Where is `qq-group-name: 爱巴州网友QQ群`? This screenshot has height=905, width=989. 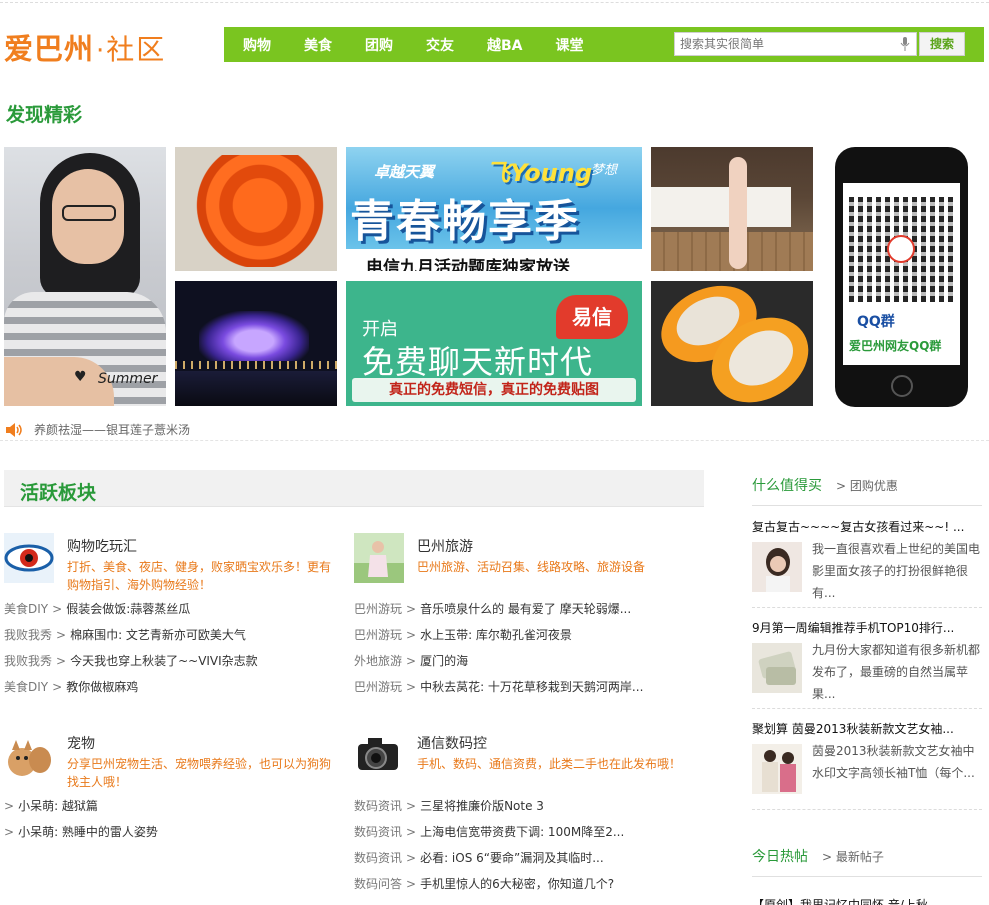 qq-group-name: 爱巴州网友QQ群 is located at coordinates (895, 346).